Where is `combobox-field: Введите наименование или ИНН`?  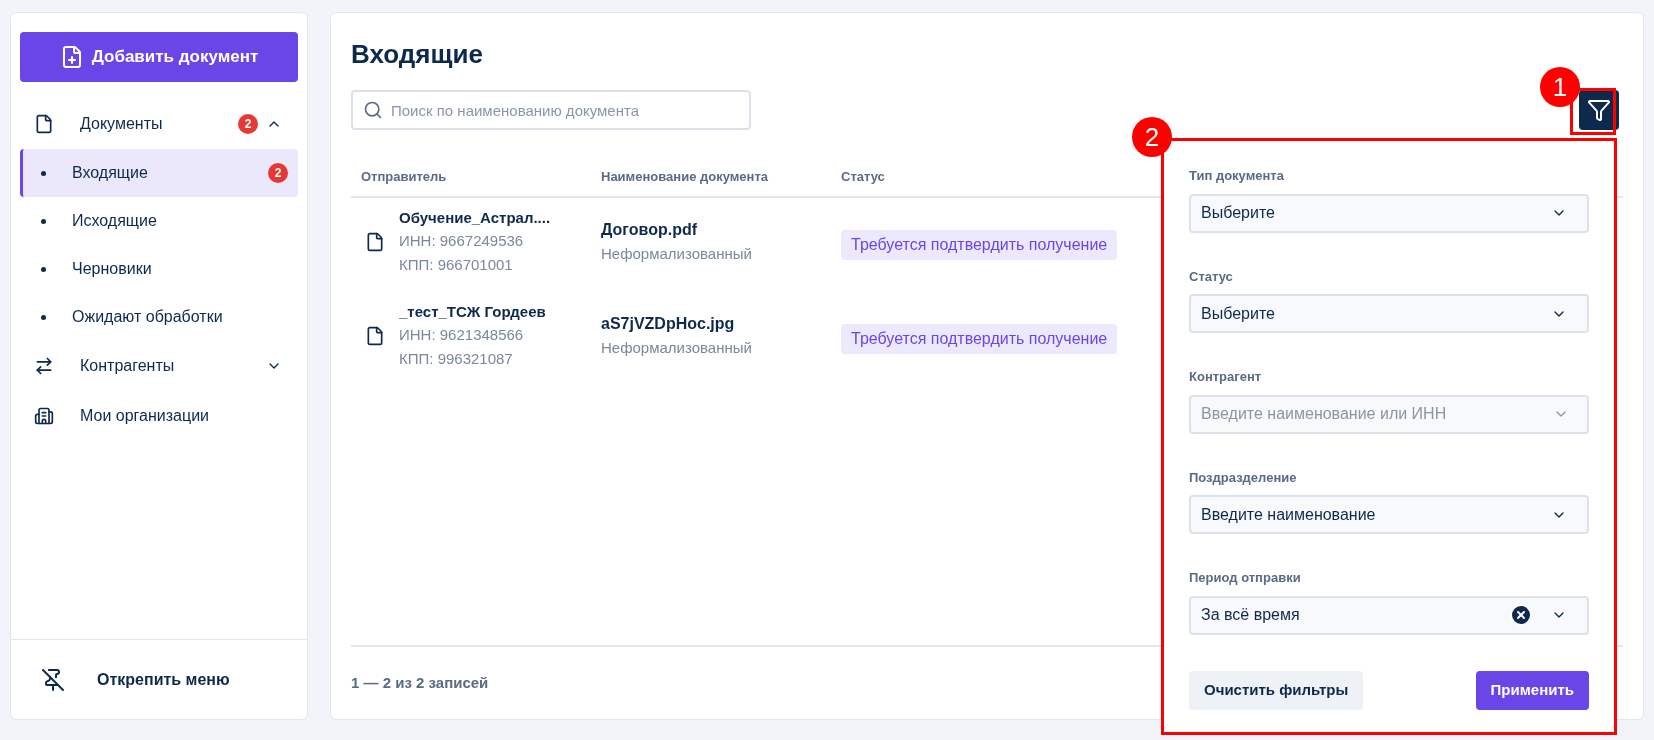
combobox-field: Введите наименование или ИНН is located at coordinates (1389, 414).